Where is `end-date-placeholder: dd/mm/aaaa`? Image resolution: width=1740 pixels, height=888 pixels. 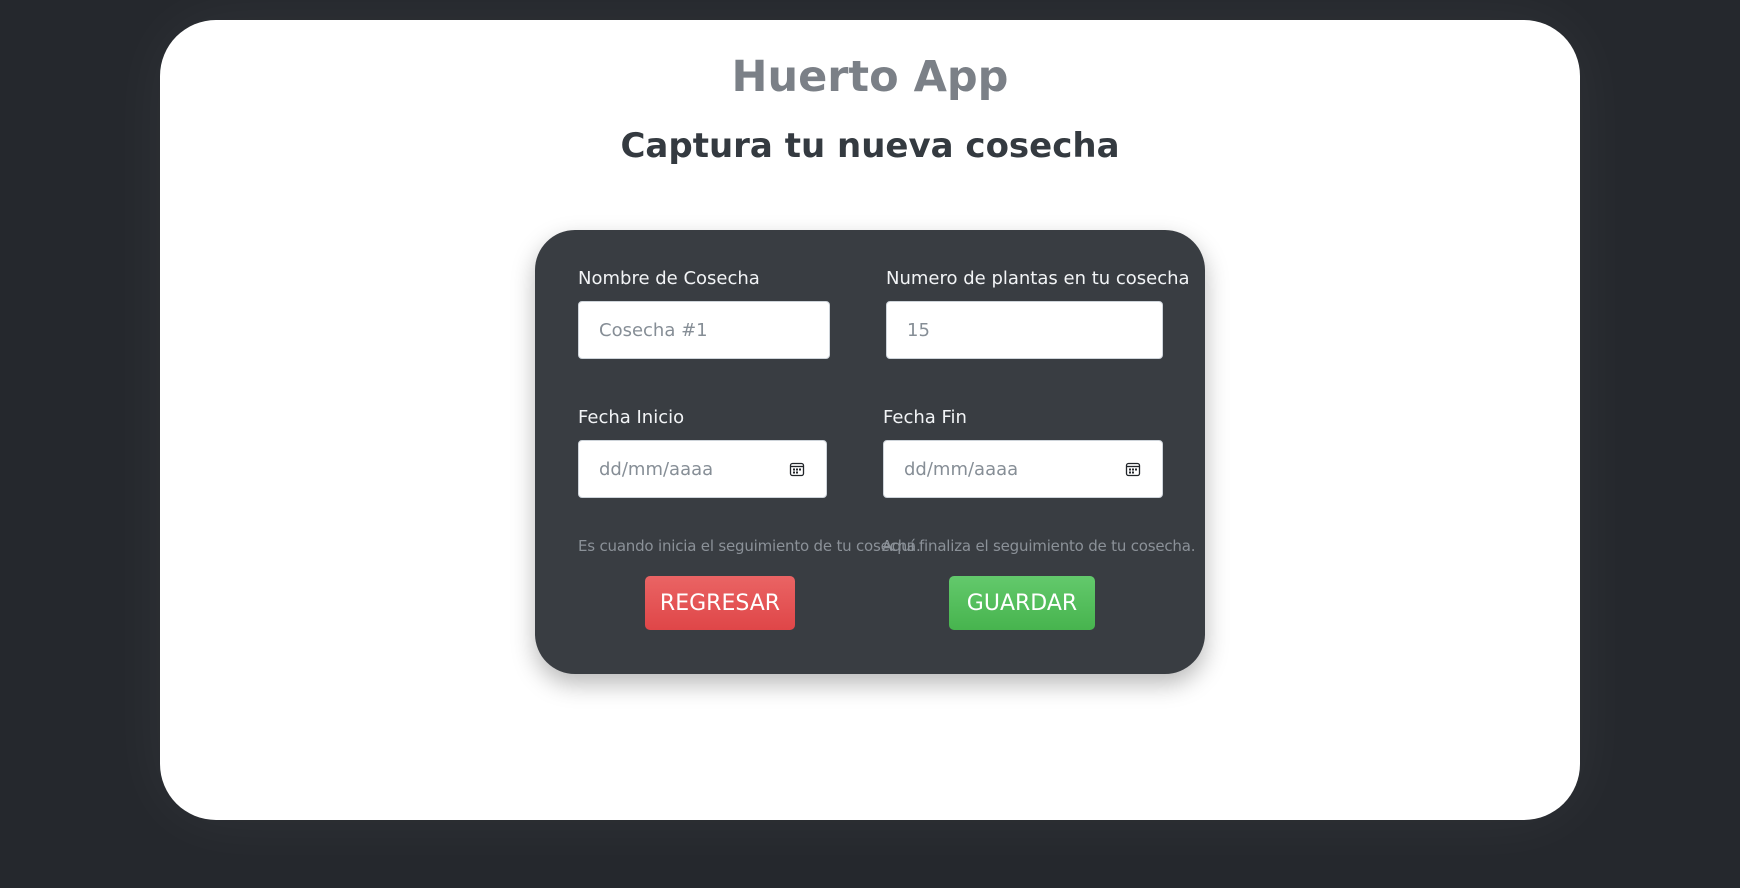 end-date-placeholder: dd/mm/aaaa is located at coordinates (961, 469).